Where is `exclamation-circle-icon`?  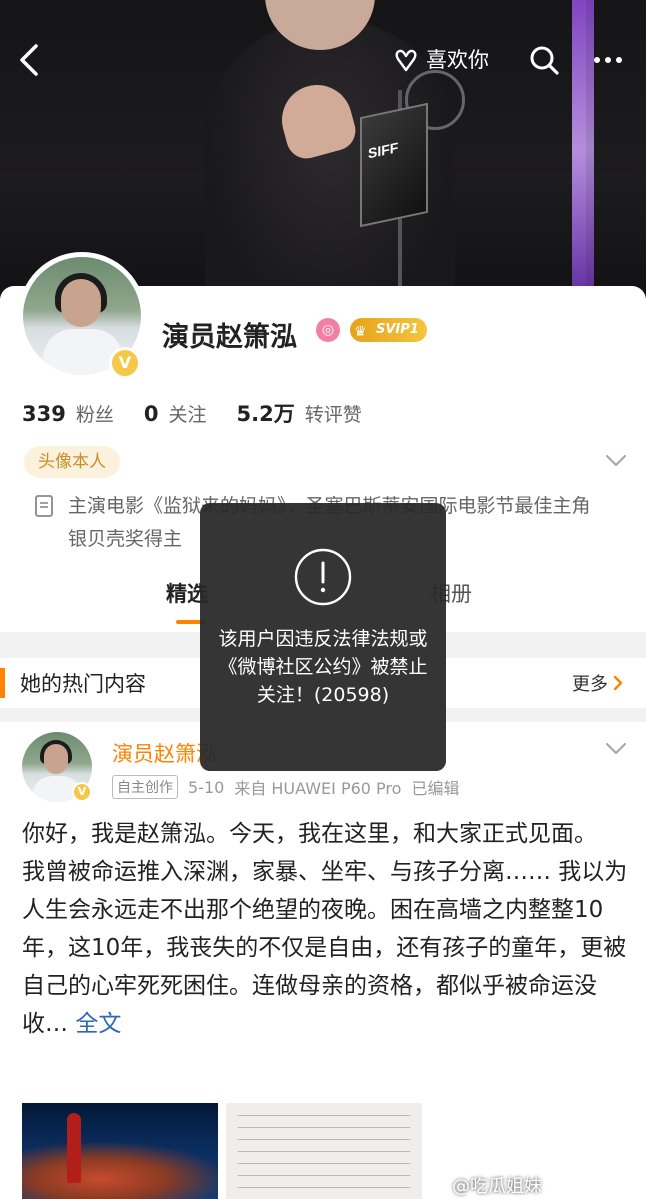 exclamation-circle-icon is located at coordinates (323, 577).